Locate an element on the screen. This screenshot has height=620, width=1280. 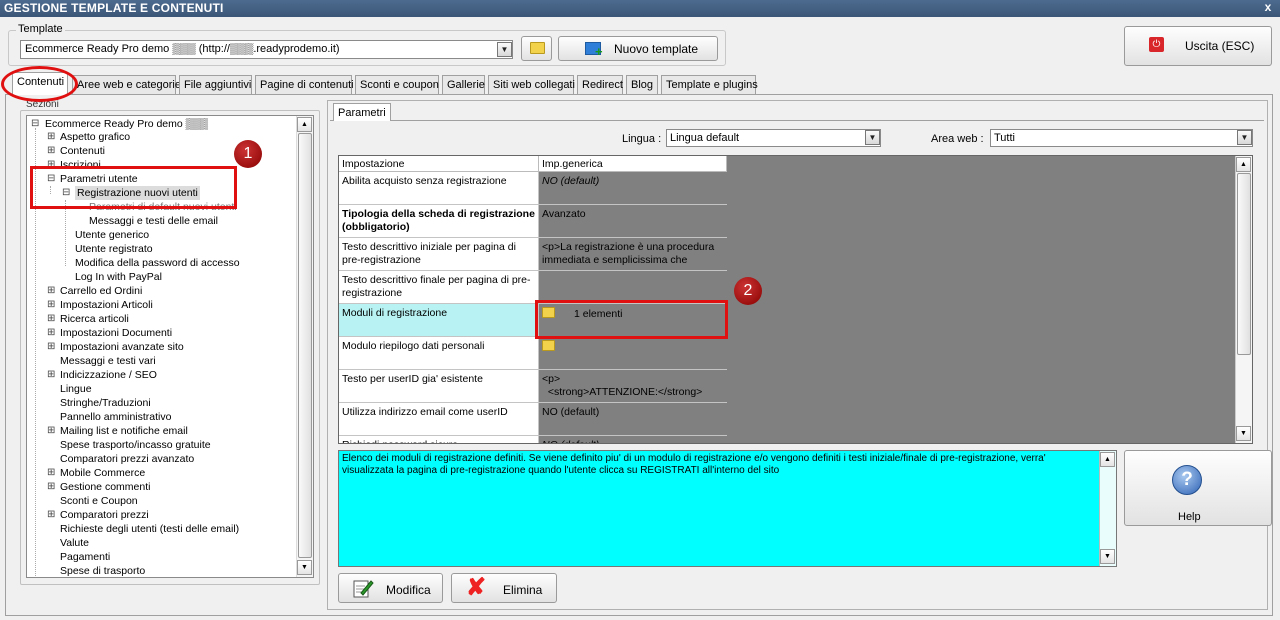
row-name: Utilizza indirizzo email come userID is located at coordinates (439, 419).